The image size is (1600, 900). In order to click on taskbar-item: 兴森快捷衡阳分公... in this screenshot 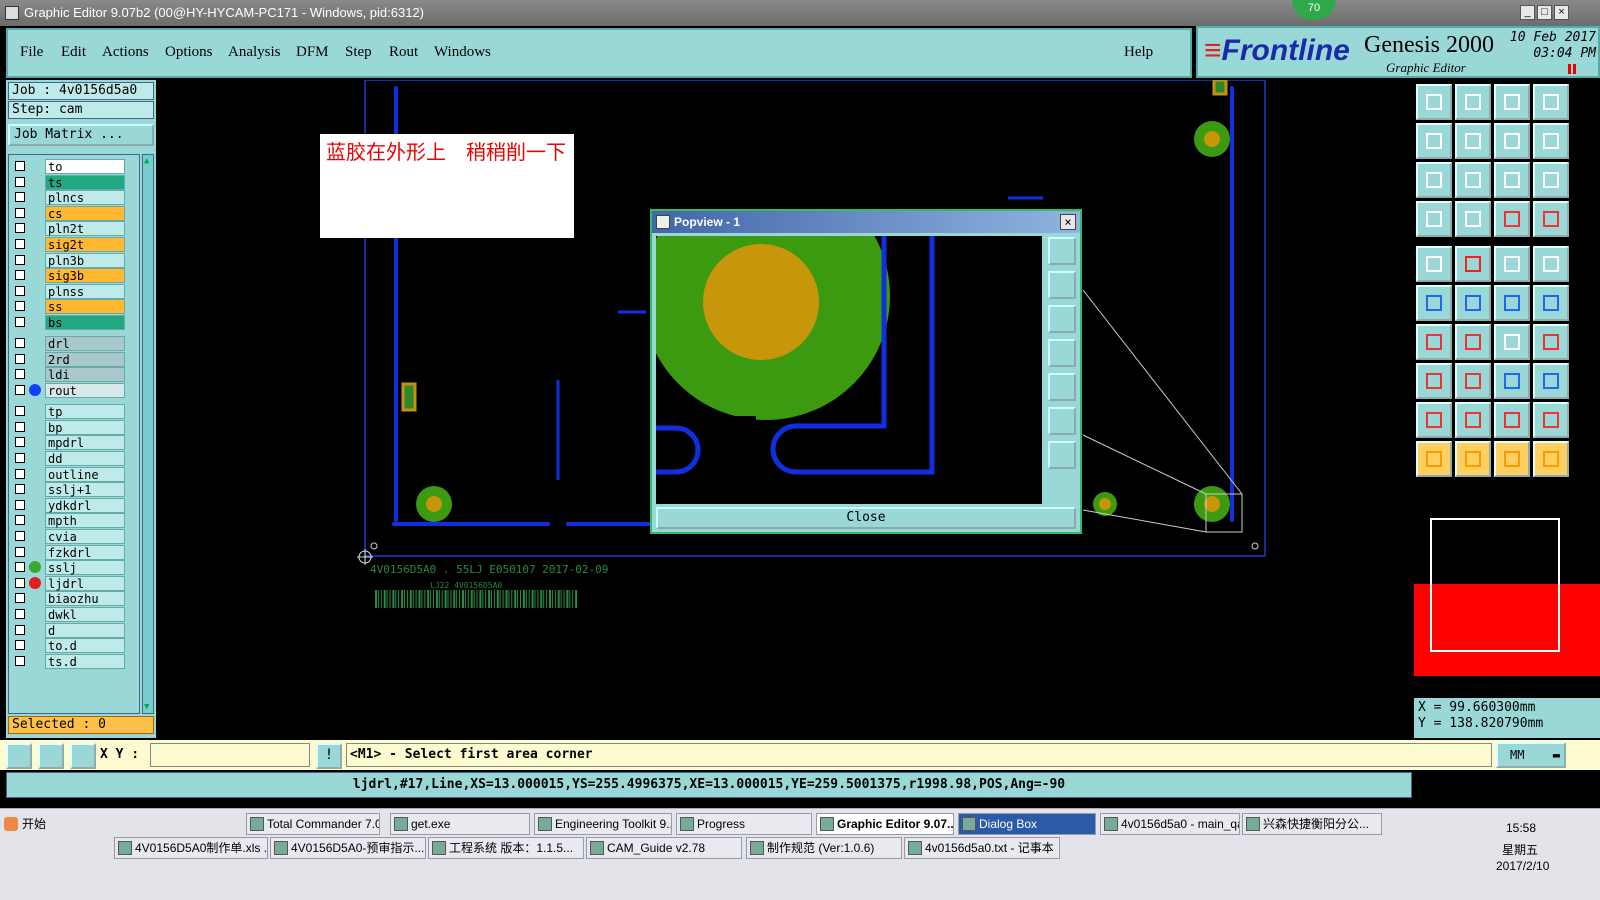, I will do `click(1312, 824)`.